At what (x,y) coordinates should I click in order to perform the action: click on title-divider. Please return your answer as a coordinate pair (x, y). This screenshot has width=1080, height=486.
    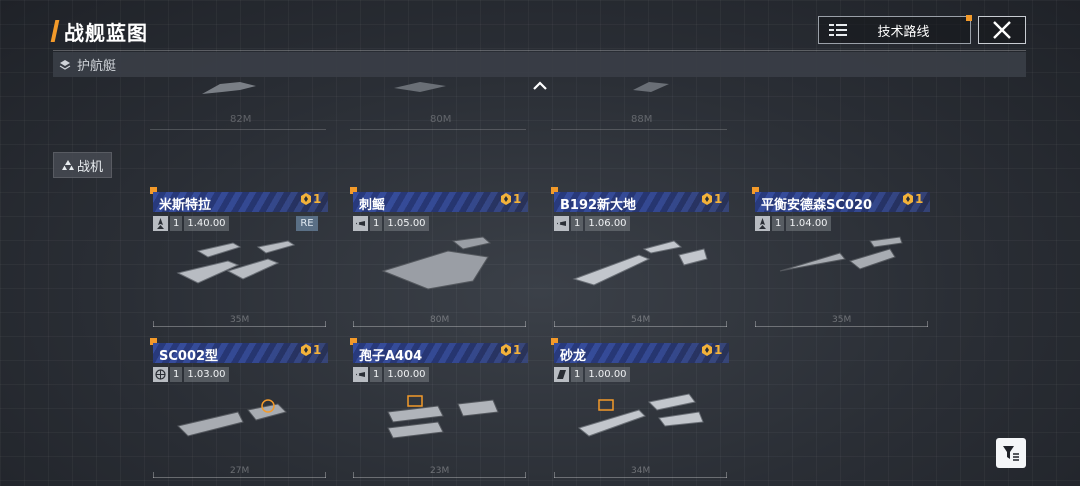
    Looking at the image, I should click on (539, 50).